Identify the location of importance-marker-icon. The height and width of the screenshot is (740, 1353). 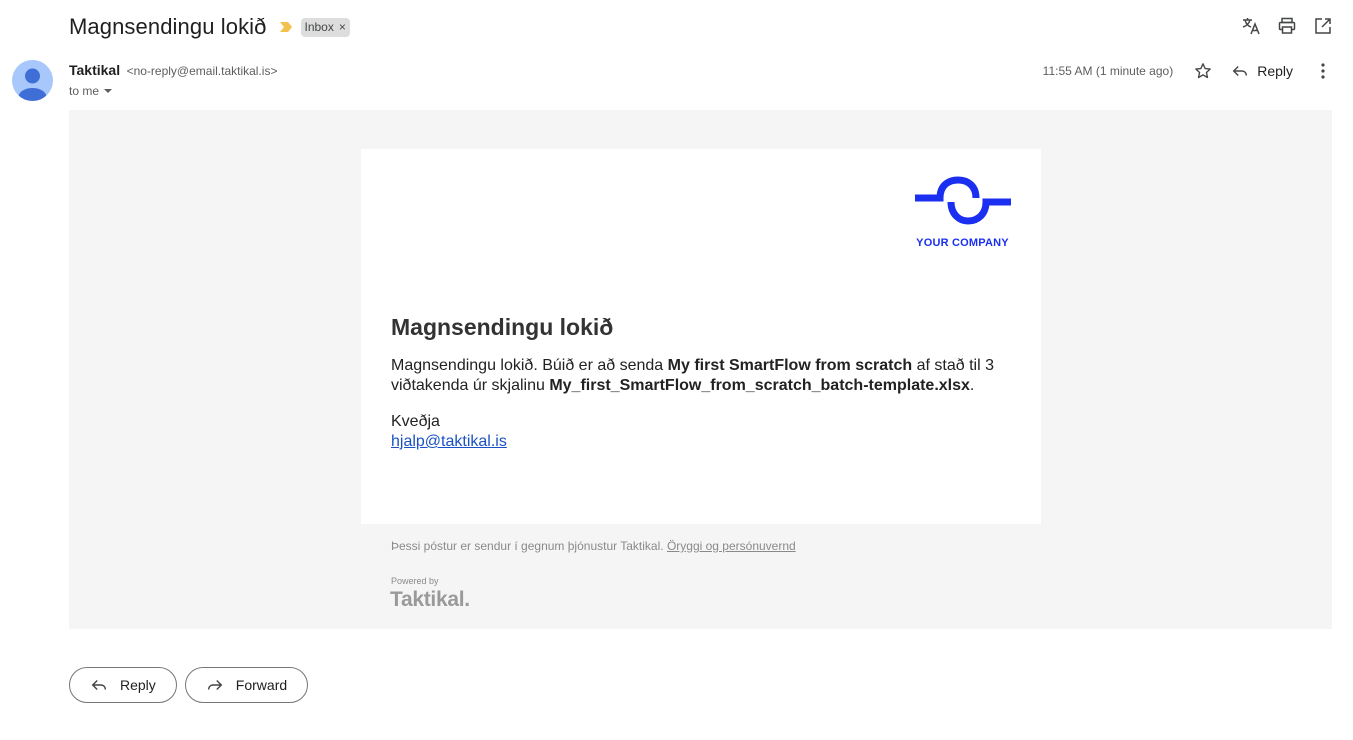
(286, 27).